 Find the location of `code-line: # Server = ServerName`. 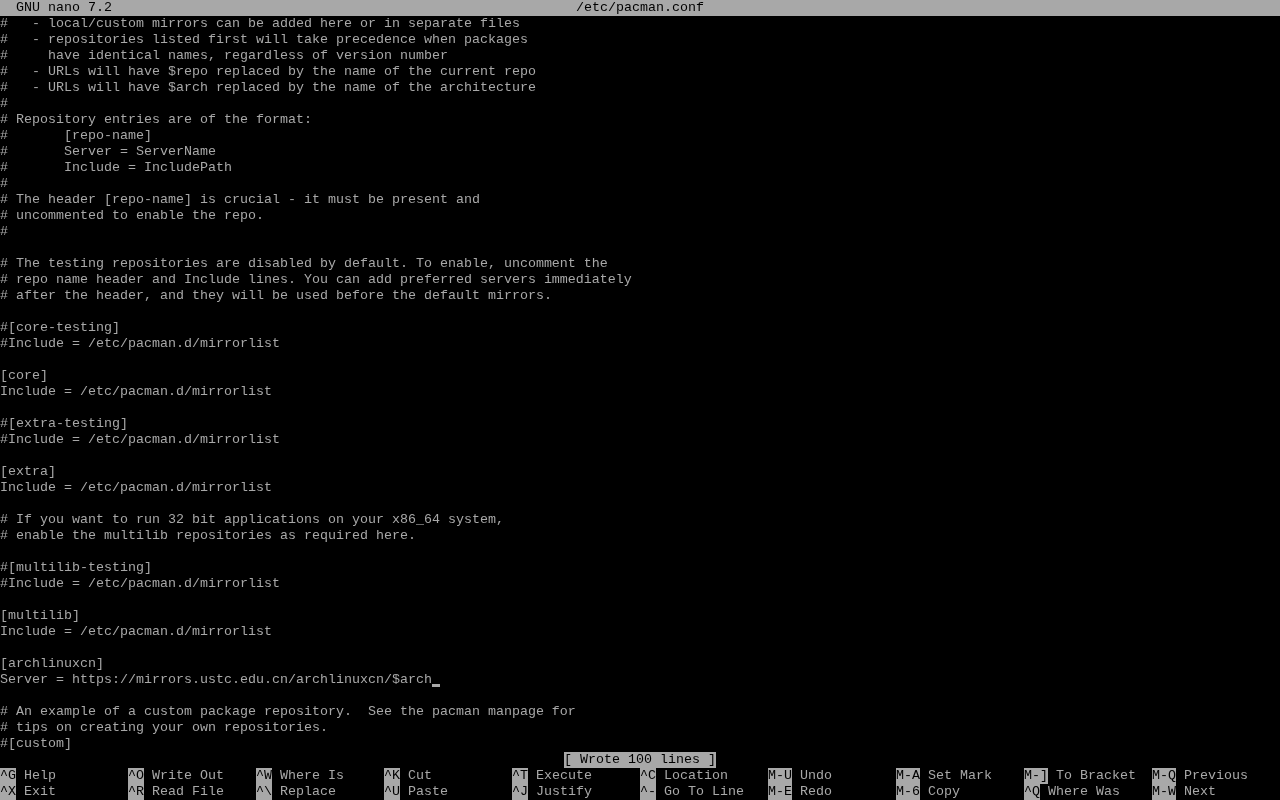

code-line: # Server = ServerName is located at coordinates (108, 152).